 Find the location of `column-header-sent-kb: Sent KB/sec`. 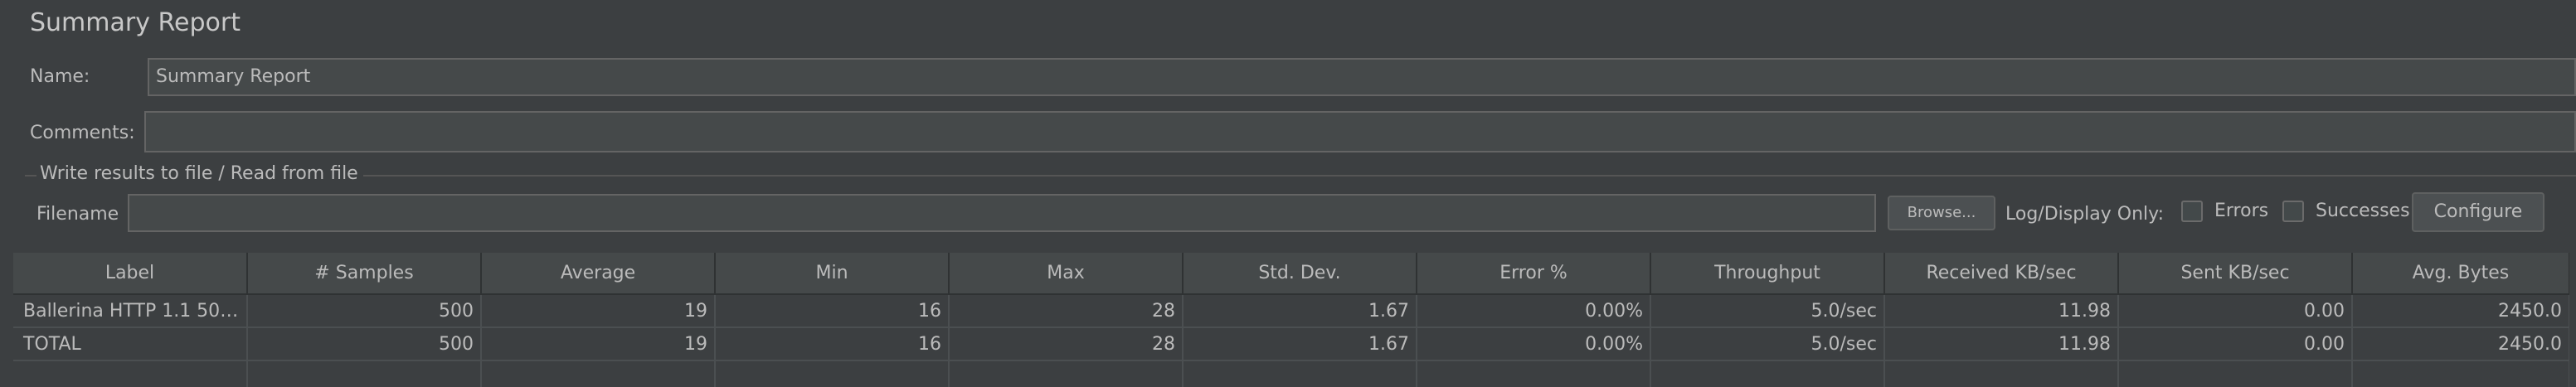

column-header-sent-kb: Sent KB/sec is located at coordinates (2236, 274).